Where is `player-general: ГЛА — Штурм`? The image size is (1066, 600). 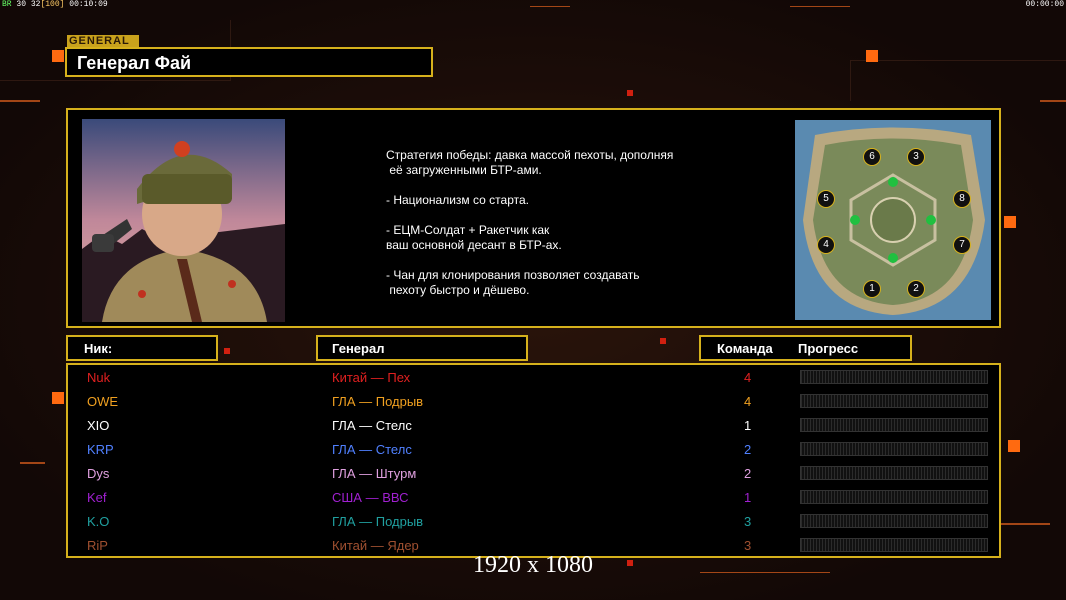
player-general: ГЛА — Штурм is located at coordinates (374, 473).